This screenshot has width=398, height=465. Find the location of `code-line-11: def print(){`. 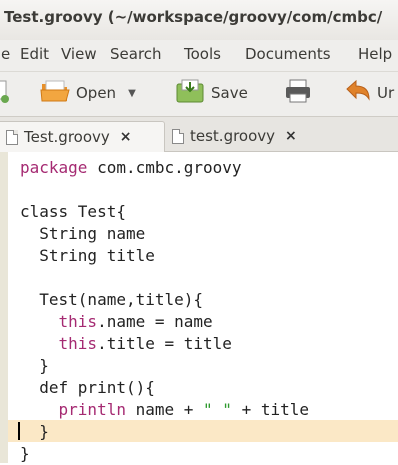

code-line-11: def print(){ is located at coordinates (87, 387).